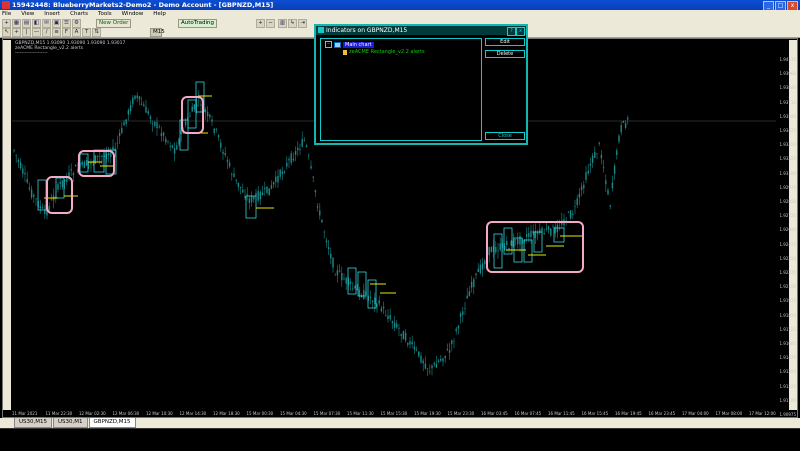 This screenshot has height=451, width=800. What do you see at coordinates (159, 413) in the screenshot?
I see `time-label: 12 Mar 10:30` at bounding box center [159, 413].